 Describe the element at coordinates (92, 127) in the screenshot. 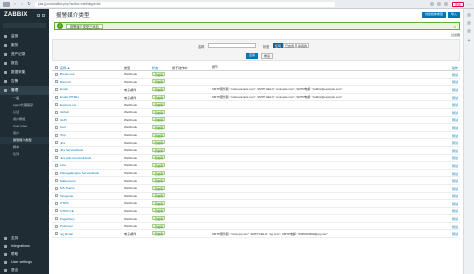

I see `media-type-name-link: iLert` at that location.